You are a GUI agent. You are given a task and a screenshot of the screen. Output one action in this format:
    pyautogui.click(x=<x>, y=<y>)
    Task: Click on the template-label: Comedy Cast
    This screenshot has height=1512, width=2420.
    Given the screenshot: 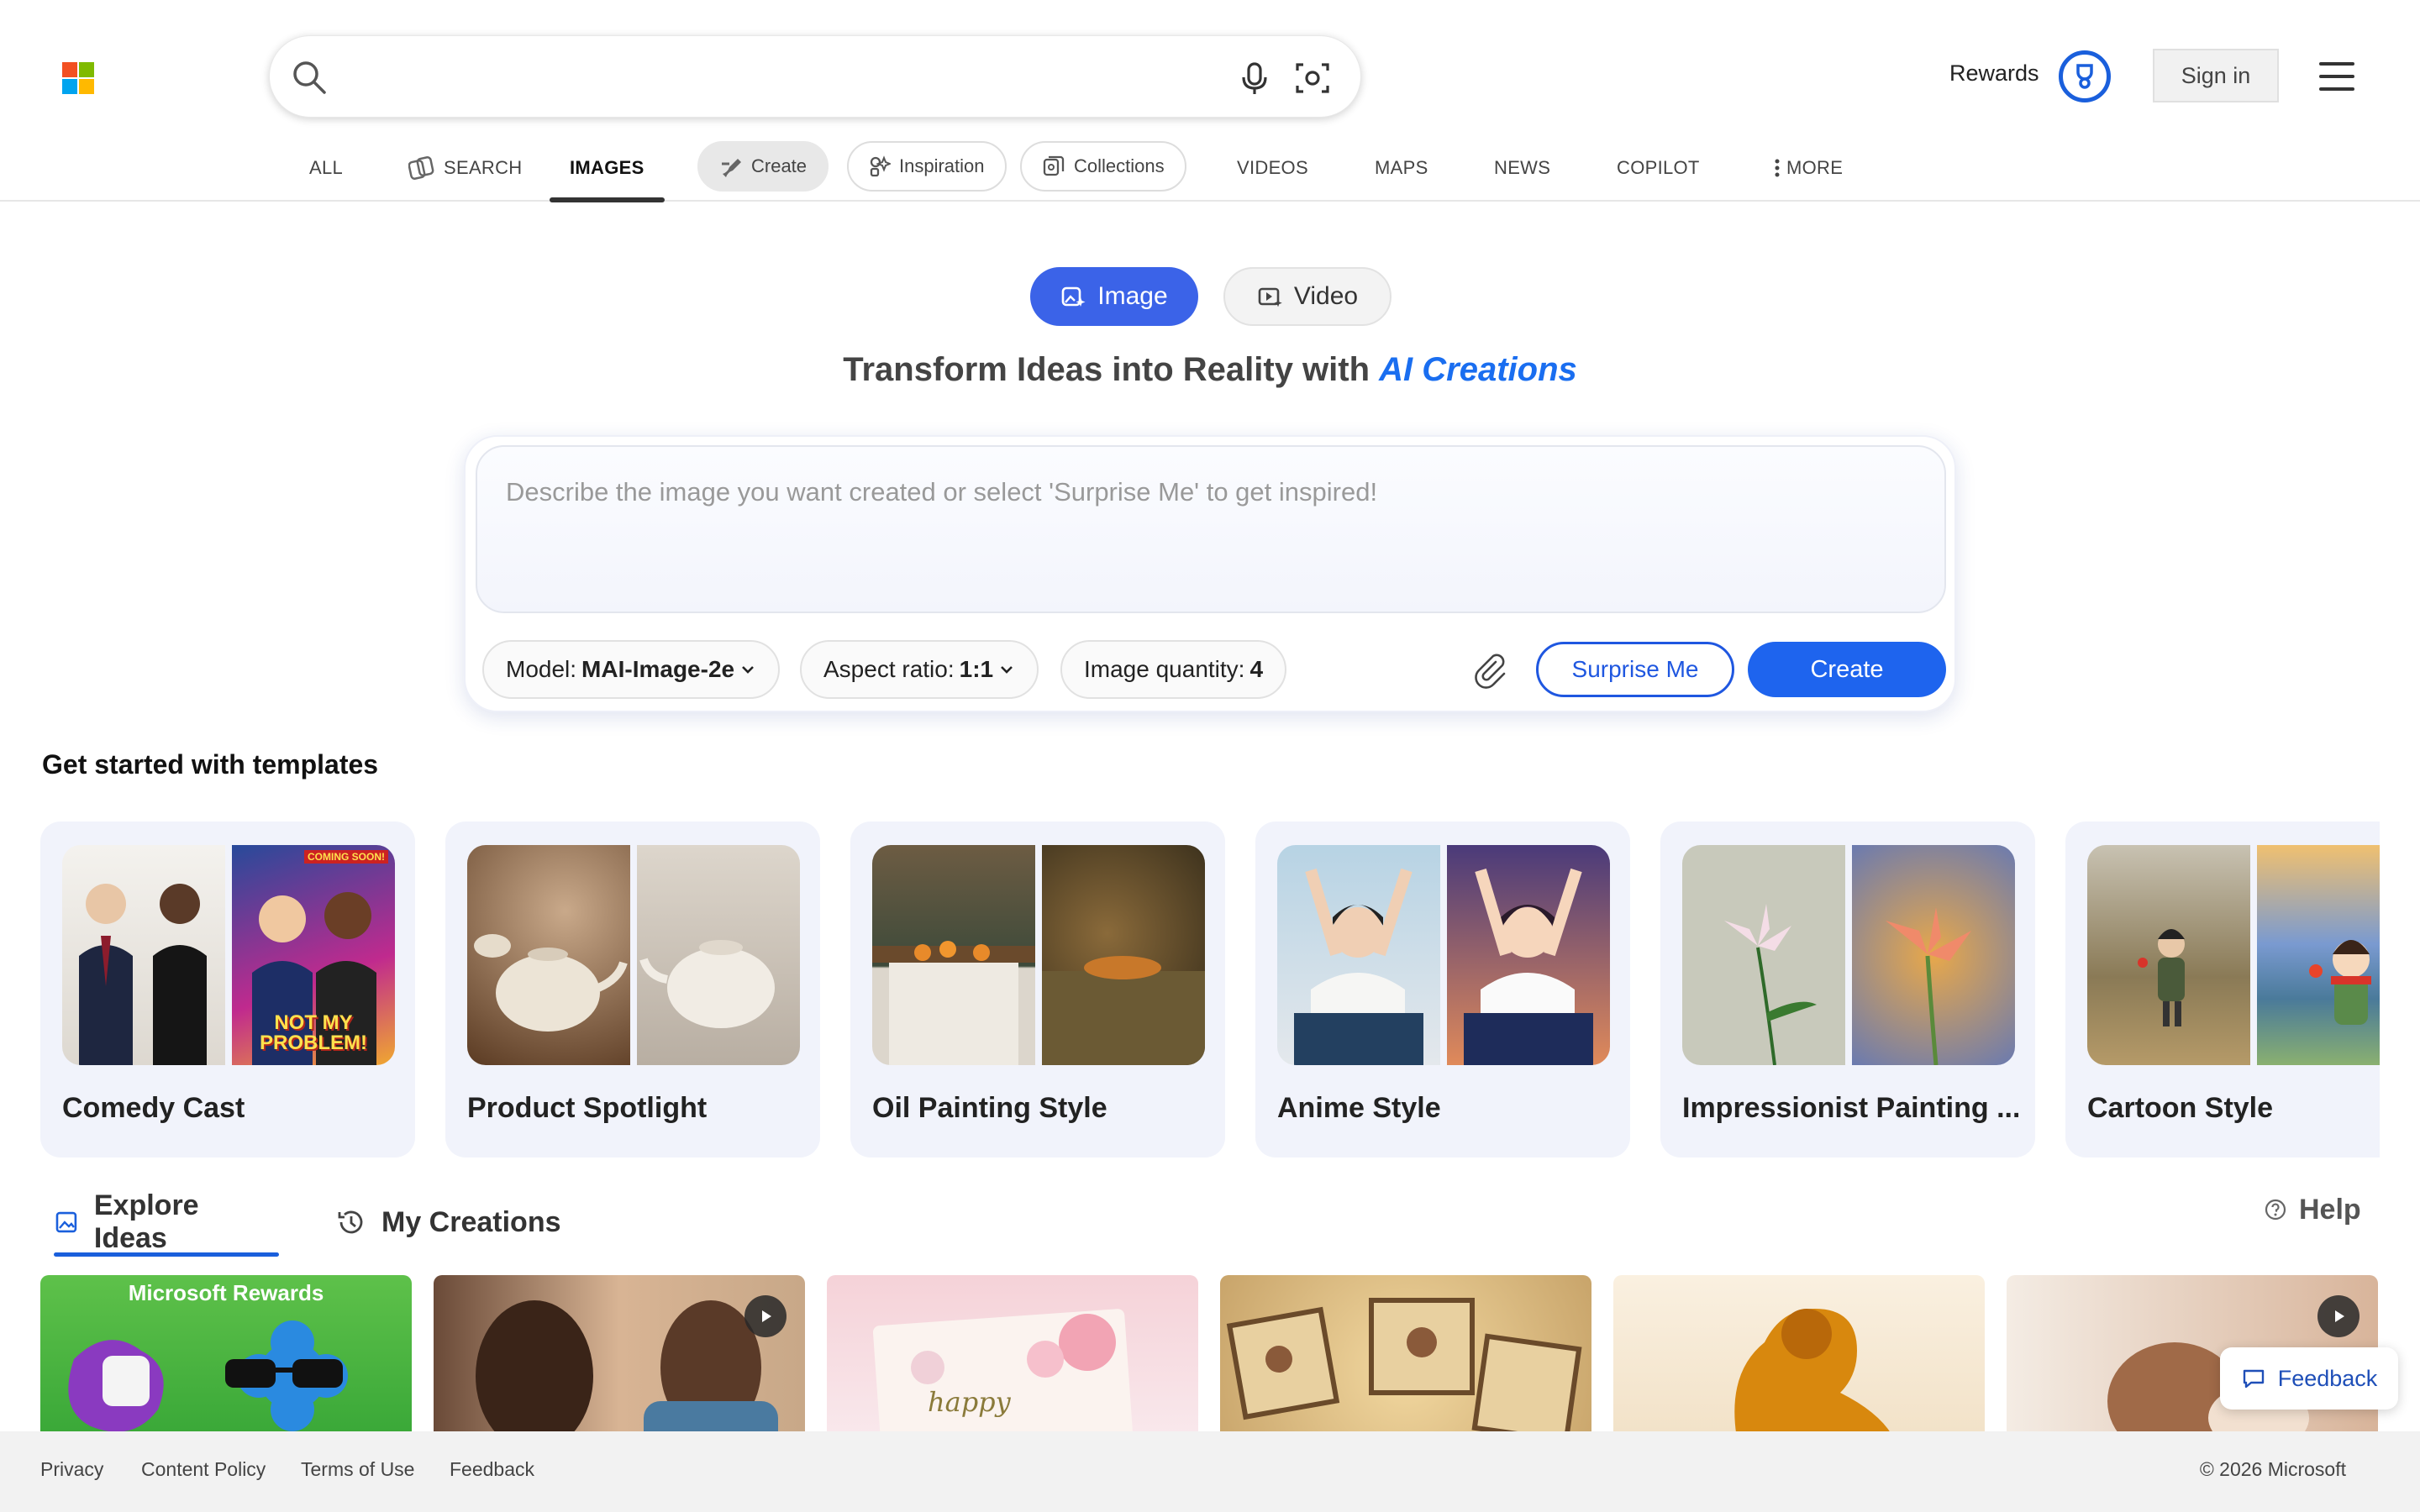 What is the action you would take?
    pyautogui.click(x=153, y=1108)
    